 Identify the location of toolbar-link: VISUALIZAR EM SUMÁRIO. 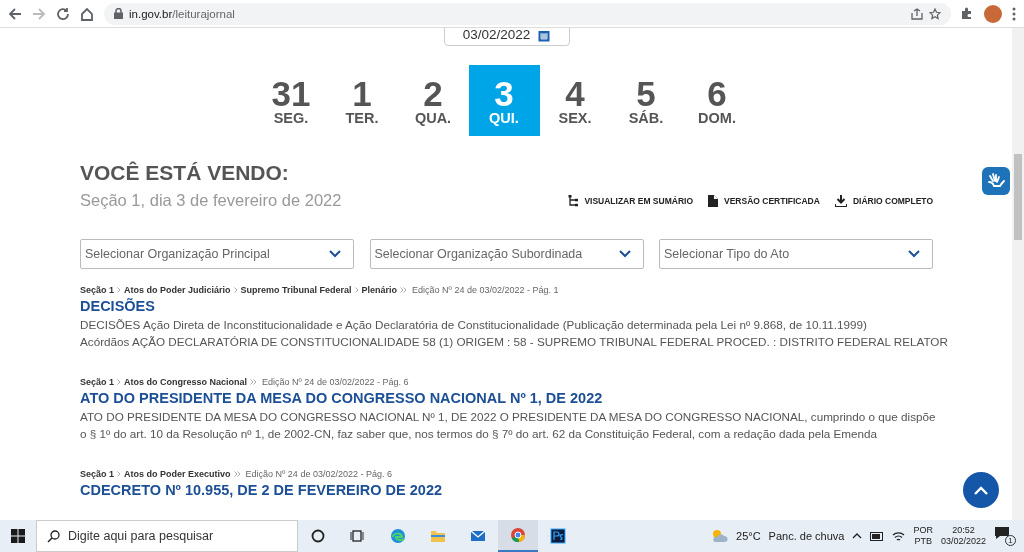
(630, 200).